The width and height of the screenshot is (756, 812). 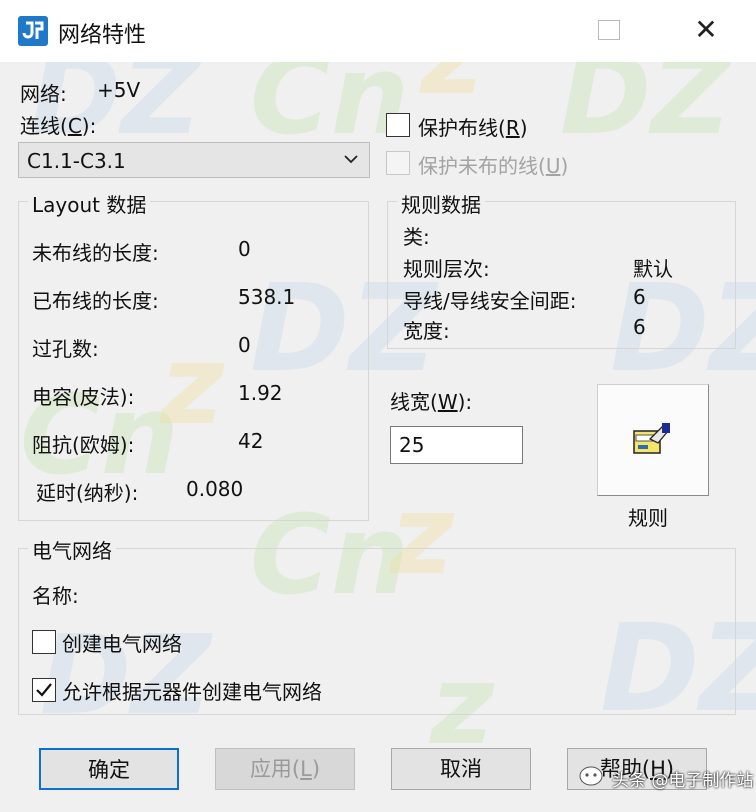 I want to click on rules-button, so click(x=653, y=440).